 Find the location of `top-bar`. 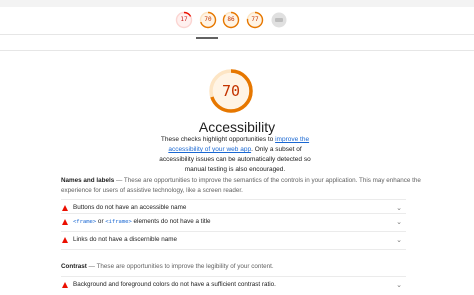

top-bar is located at coordinates (237, 3).